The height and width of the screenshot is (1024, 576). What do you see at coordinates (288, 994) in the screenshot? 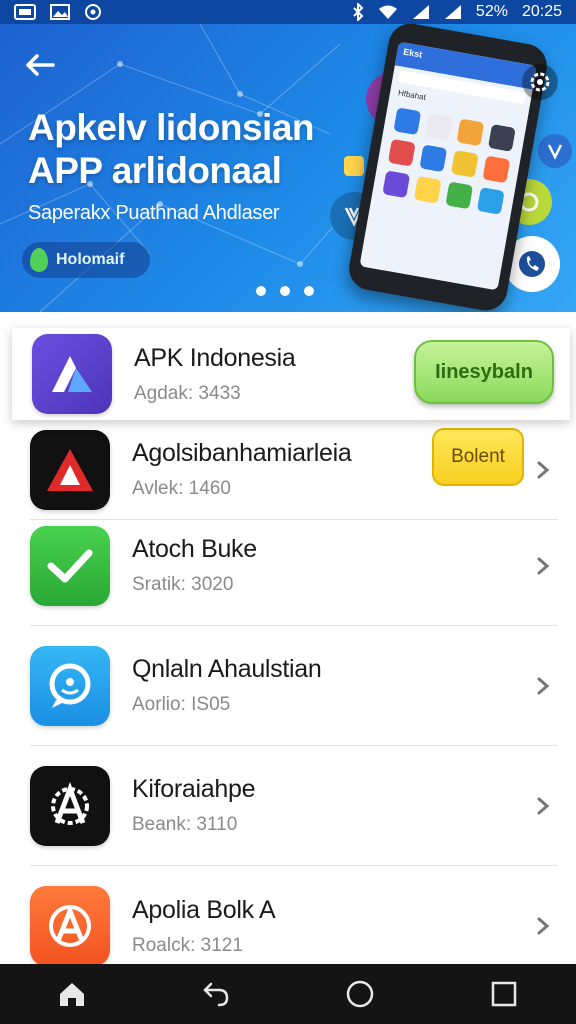
I see `system-navigation-bar` at bounding box center [288, 994].